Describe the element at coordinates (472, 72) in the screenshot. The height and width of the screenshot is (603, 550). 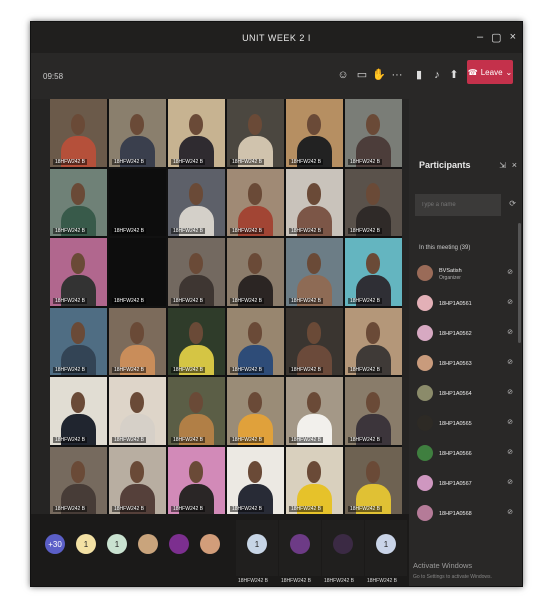
I see `phone-icon: ☎` at that location.